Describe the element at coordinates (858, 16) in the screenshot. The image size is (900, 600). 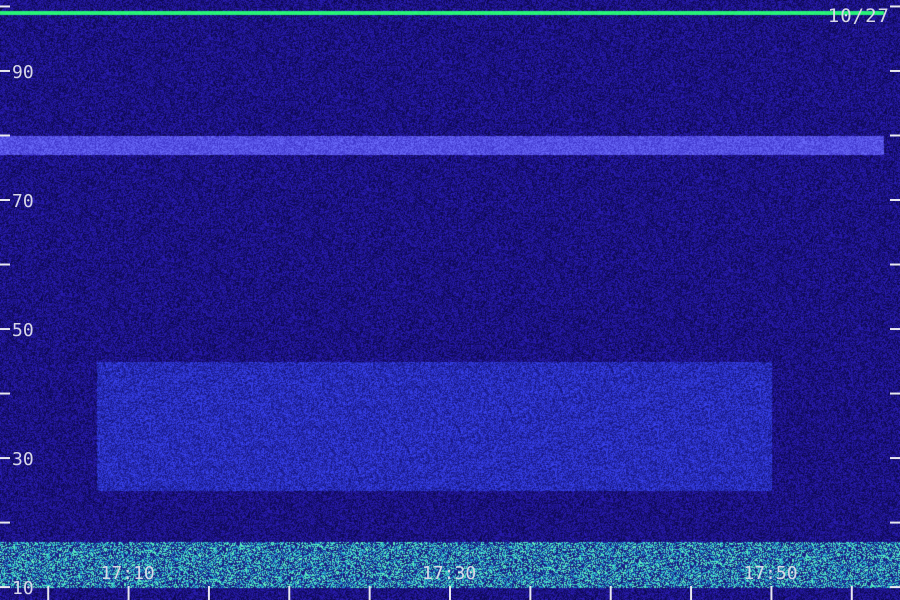
I see `date-label: 10/27` at that location.